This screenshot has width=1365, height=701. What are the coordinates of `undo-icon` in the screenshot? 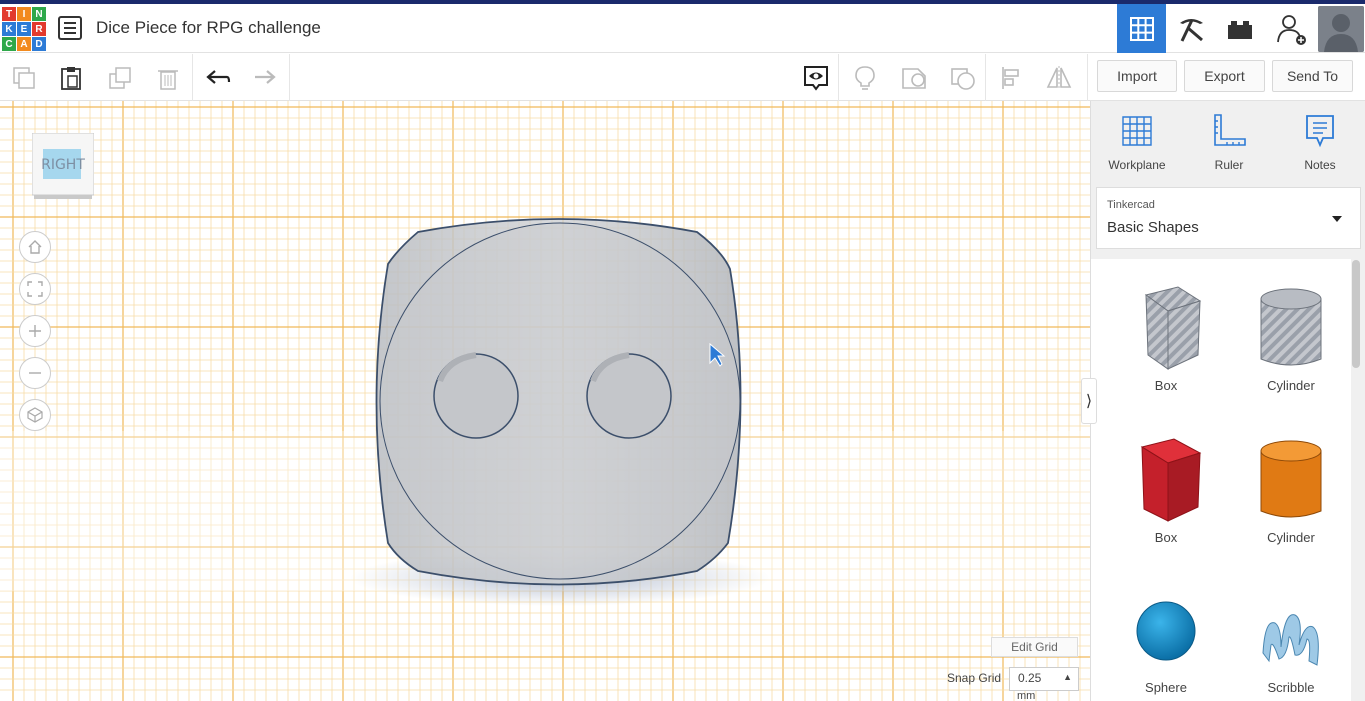 It's located at (218, 77).